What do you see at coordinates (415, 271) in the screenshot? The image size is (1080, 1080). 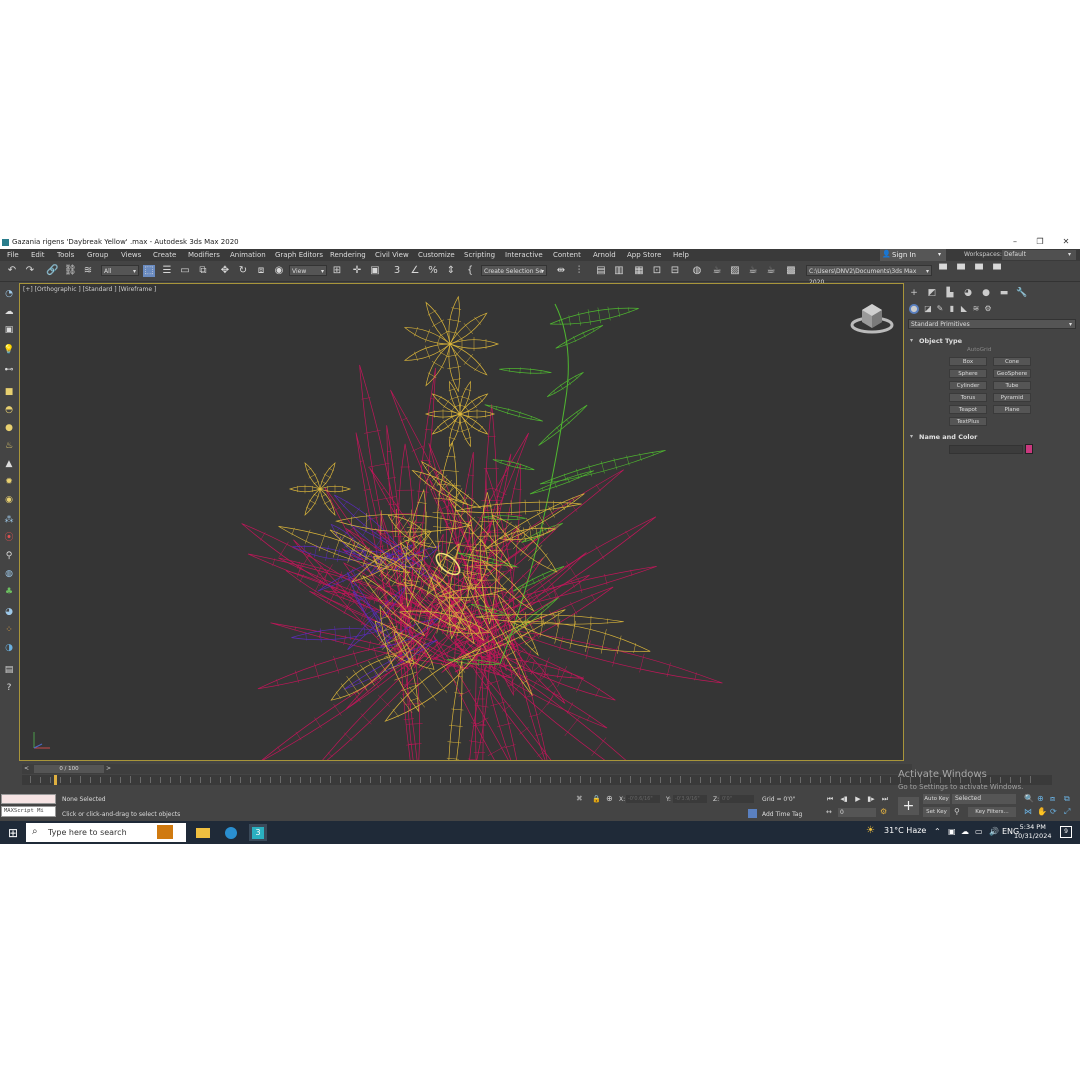 I see `angle-snap-icon: ∠` at bounding box center [415, 271].